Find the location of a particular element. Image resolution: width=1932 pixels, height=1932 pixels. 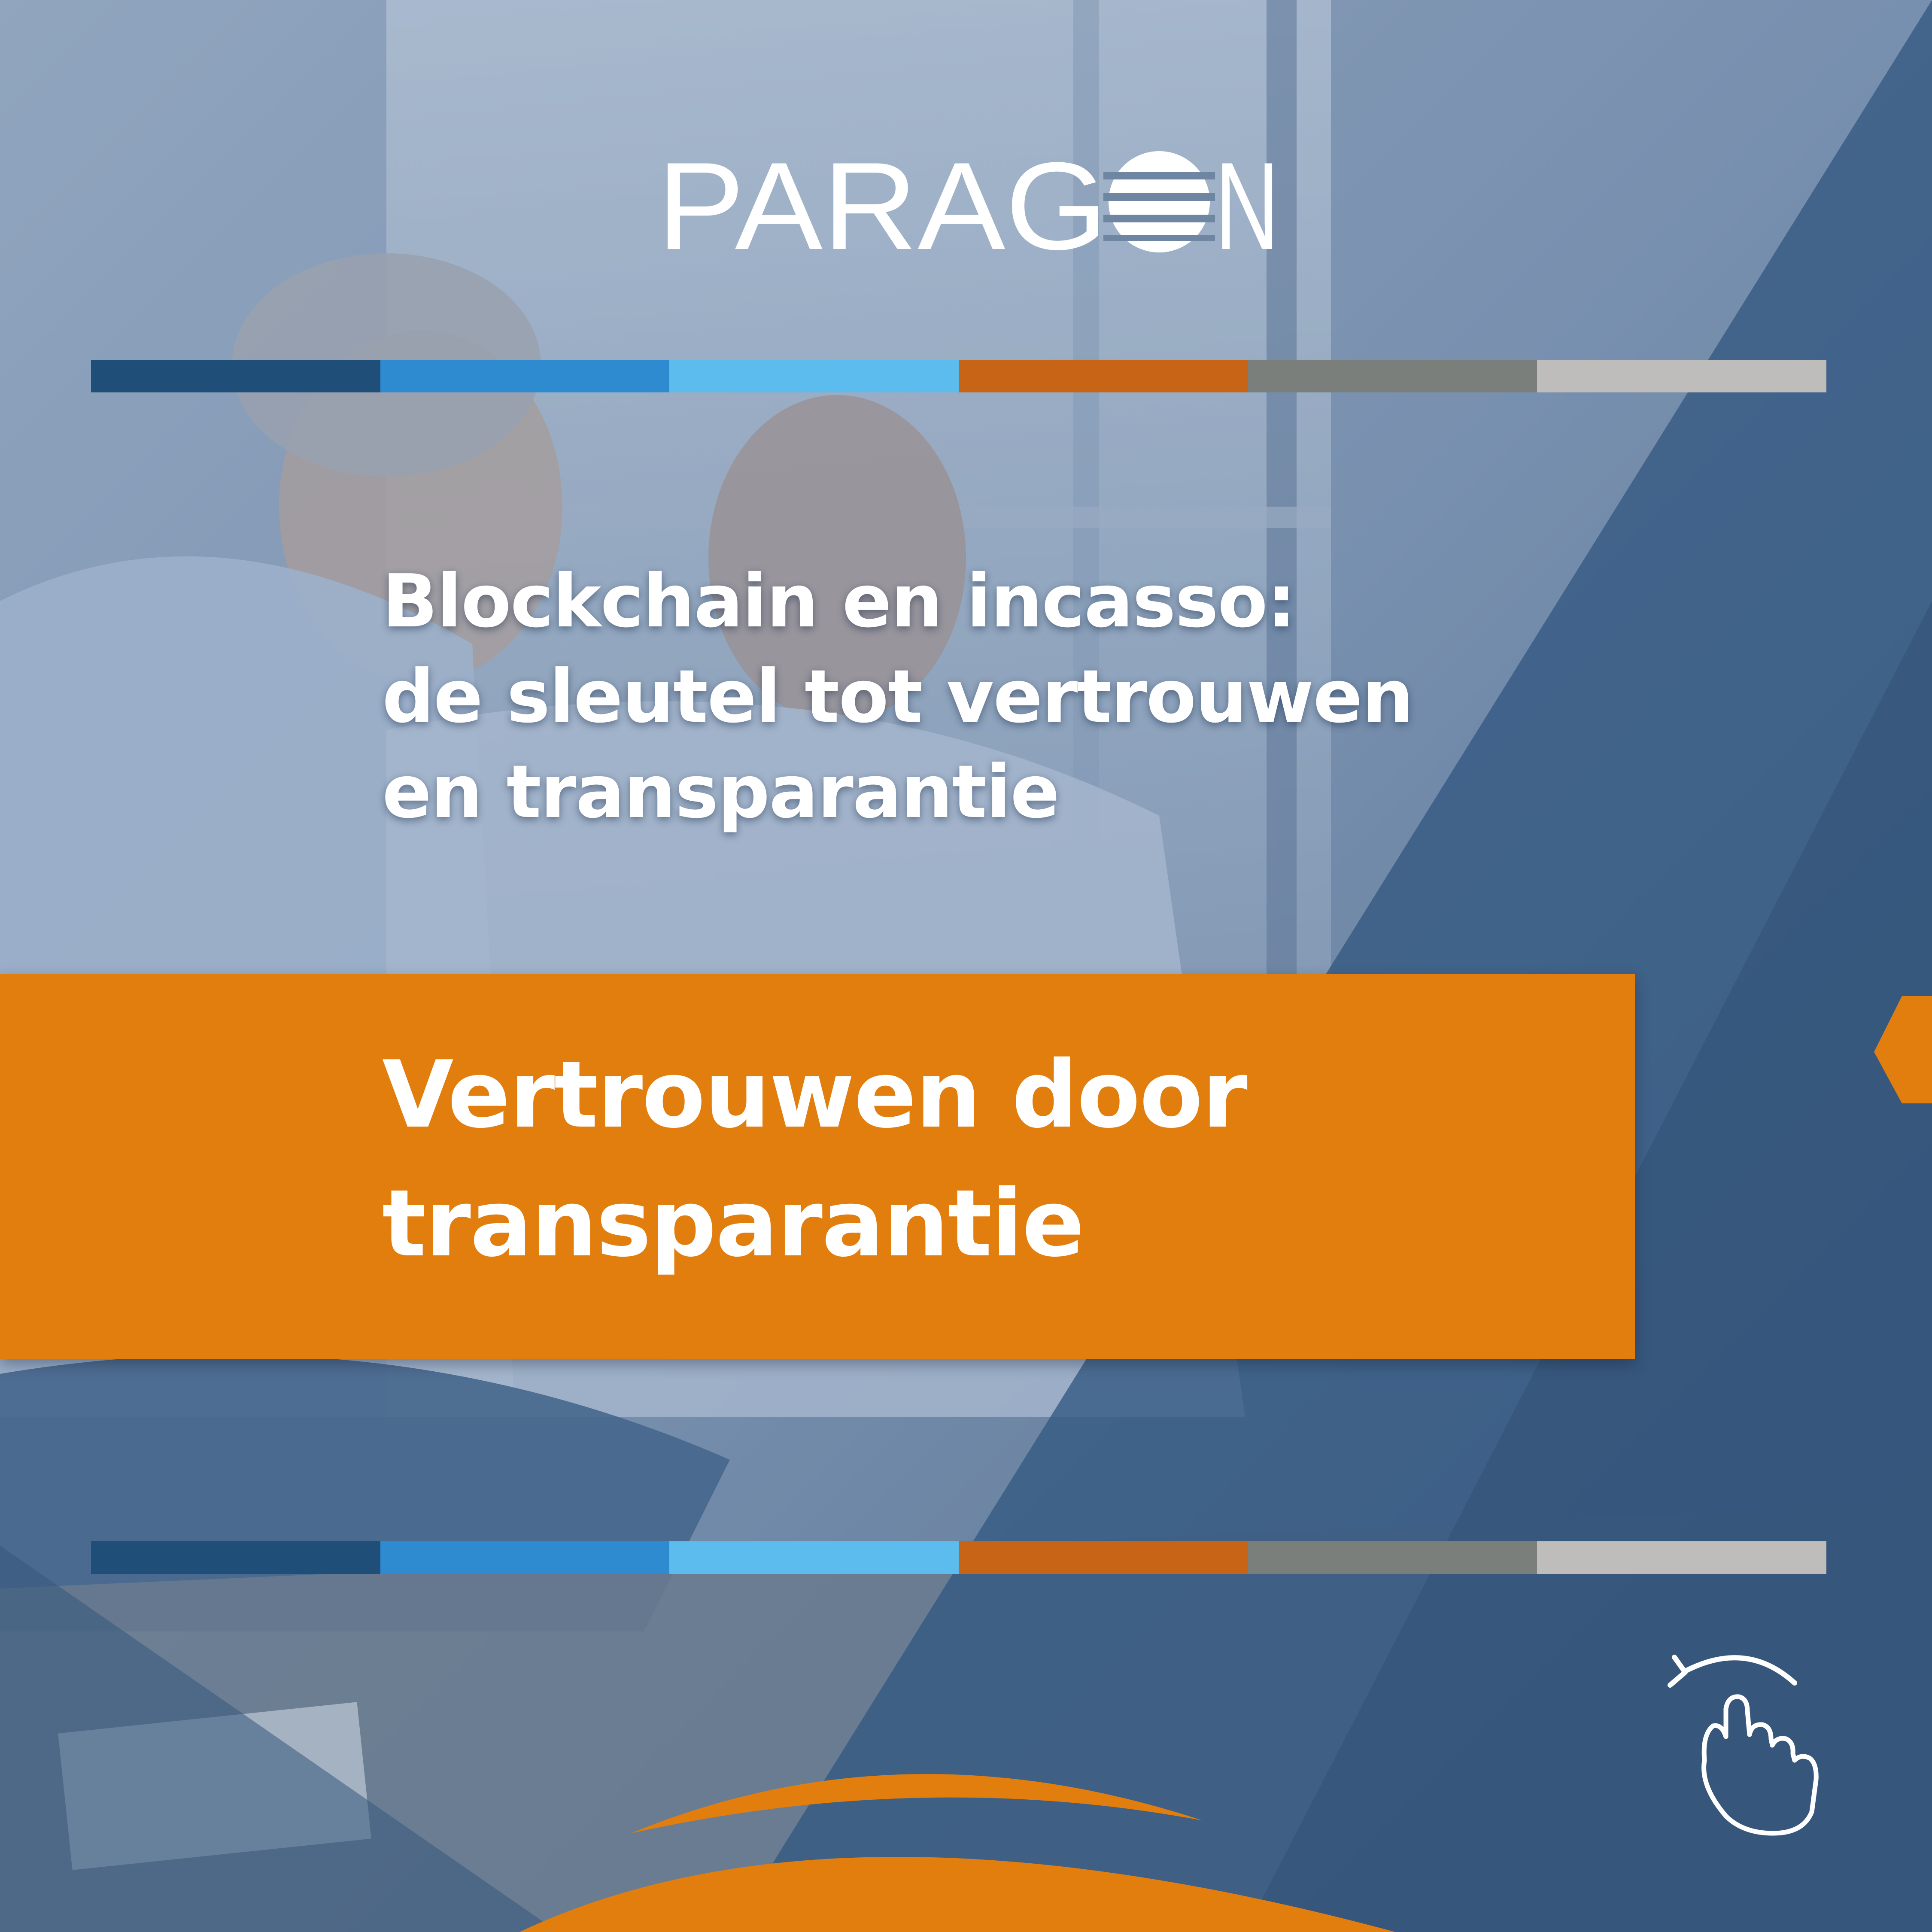

headline-line: en transparantie is located at coordinates (721, 792).